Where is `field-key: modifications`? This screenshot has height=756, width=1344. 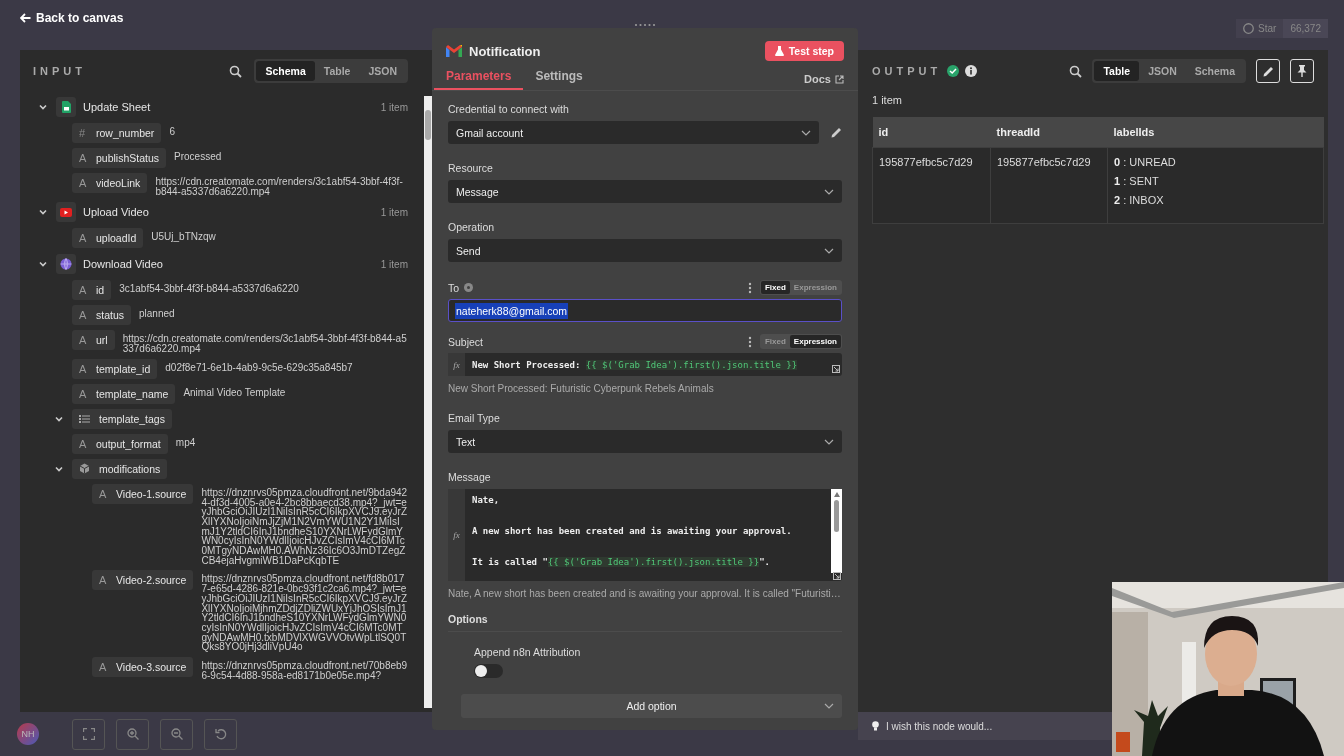
field-key: modifications is located at coordinates (120, 468).